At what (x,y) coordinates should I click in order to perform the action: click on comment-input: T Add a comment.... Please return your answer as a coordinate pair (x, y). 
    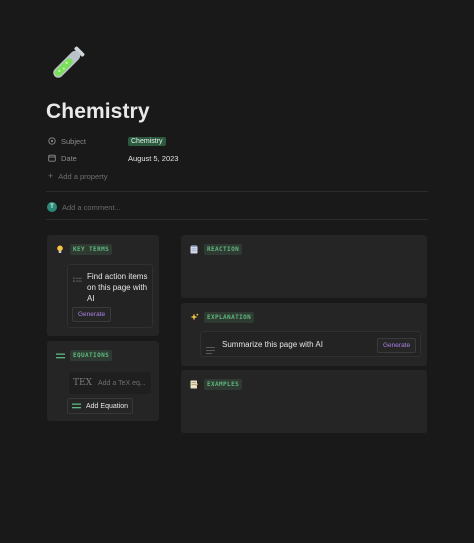
    Looking at the image, I should click on (84, 207).